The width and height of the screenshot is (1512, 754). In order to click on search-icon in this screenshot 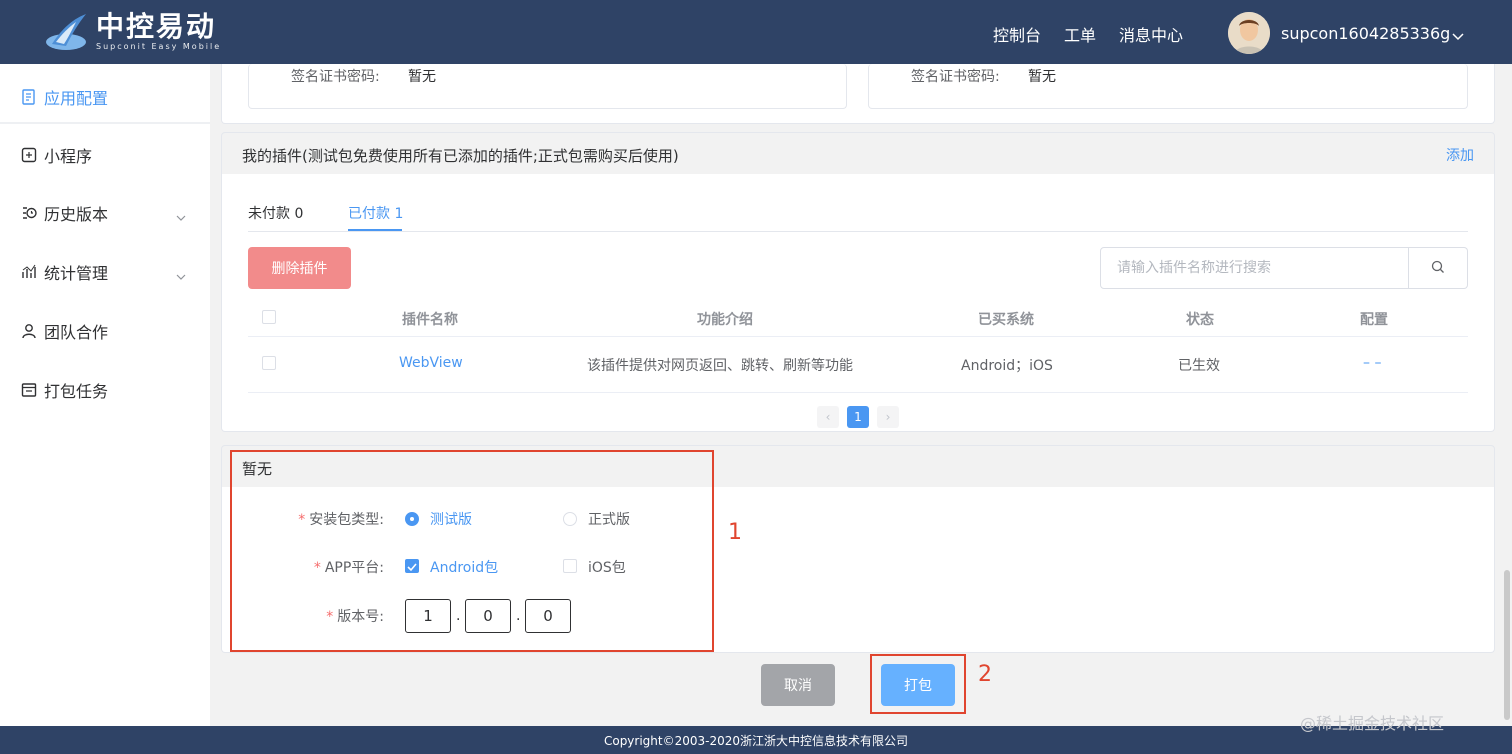, I will do `click(1438, 268)`.